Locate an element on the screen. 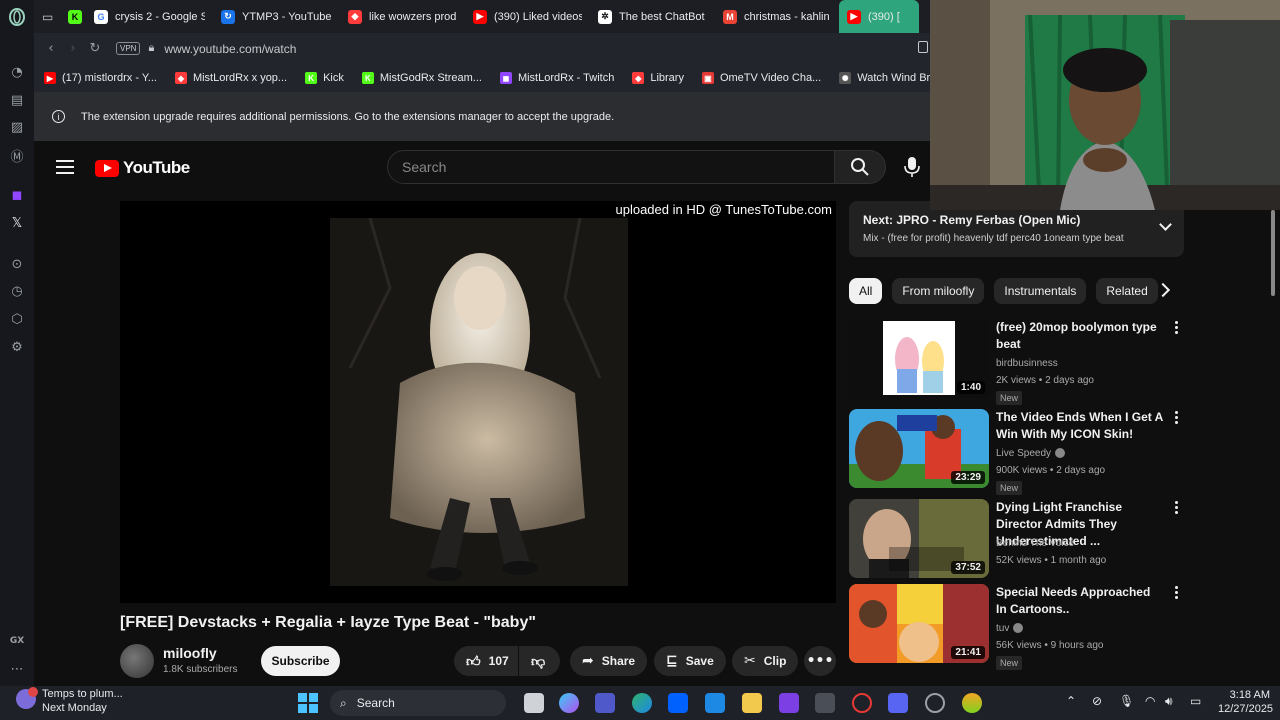 Image resolution: width=1280 pixels, height=720 pixels. aria-icon: ◔ is located at coordinates (17, 72).